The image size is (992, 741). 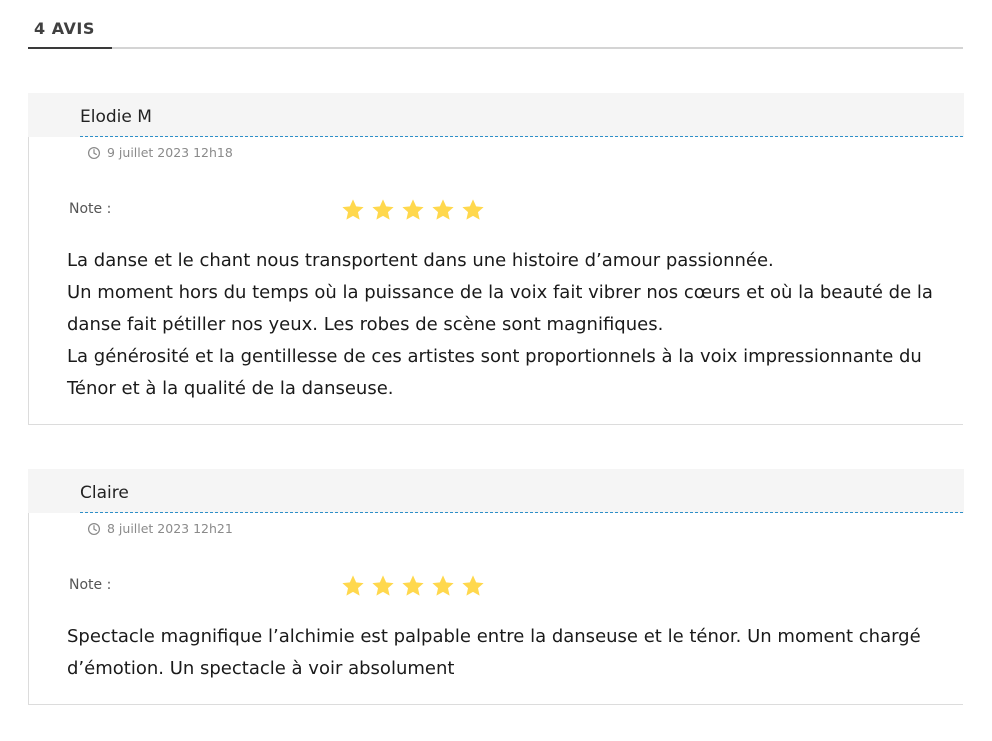 What do you see at coordinates (170, 528) in the screenshot?
I see `review-date-text: 8 juillet 2023 12h21` at bounding box center [170, 528].